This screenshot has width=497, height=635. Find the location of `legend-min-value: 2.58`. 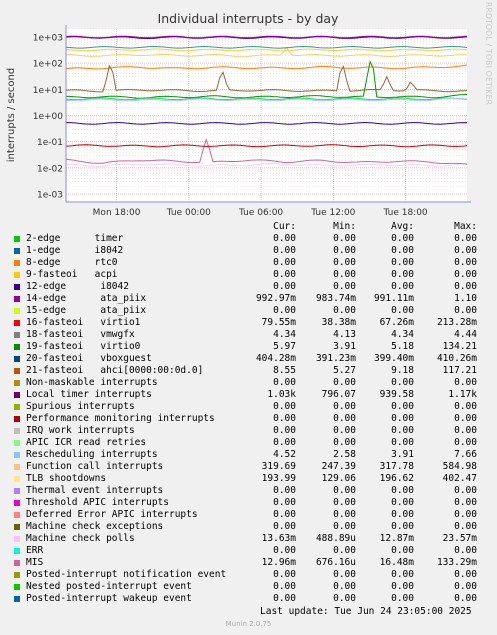

legend-min-value: 2.58 is located at coordinates (344, 454).